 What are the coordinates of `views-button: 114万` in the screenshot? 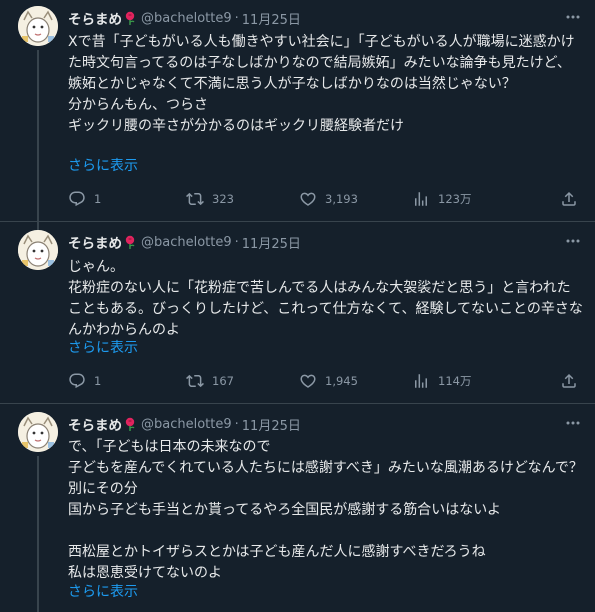 It's located at (441, 381).